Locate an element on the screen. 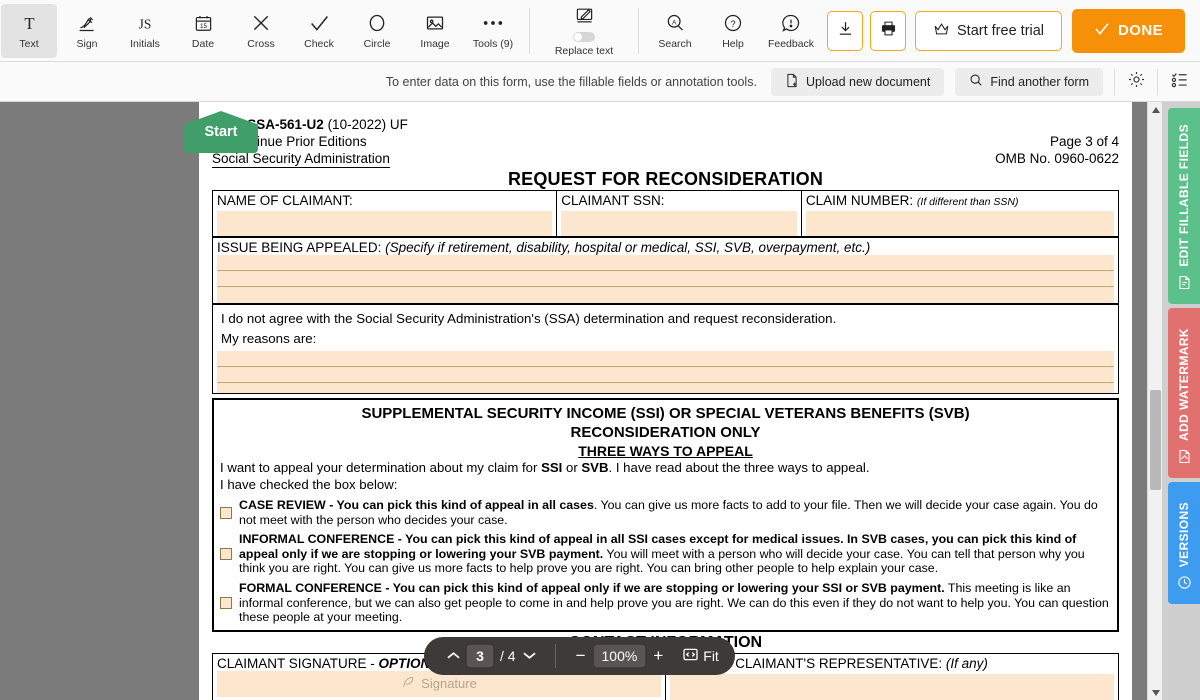  tool-circle: Circle is located at coordinates (377, 31).